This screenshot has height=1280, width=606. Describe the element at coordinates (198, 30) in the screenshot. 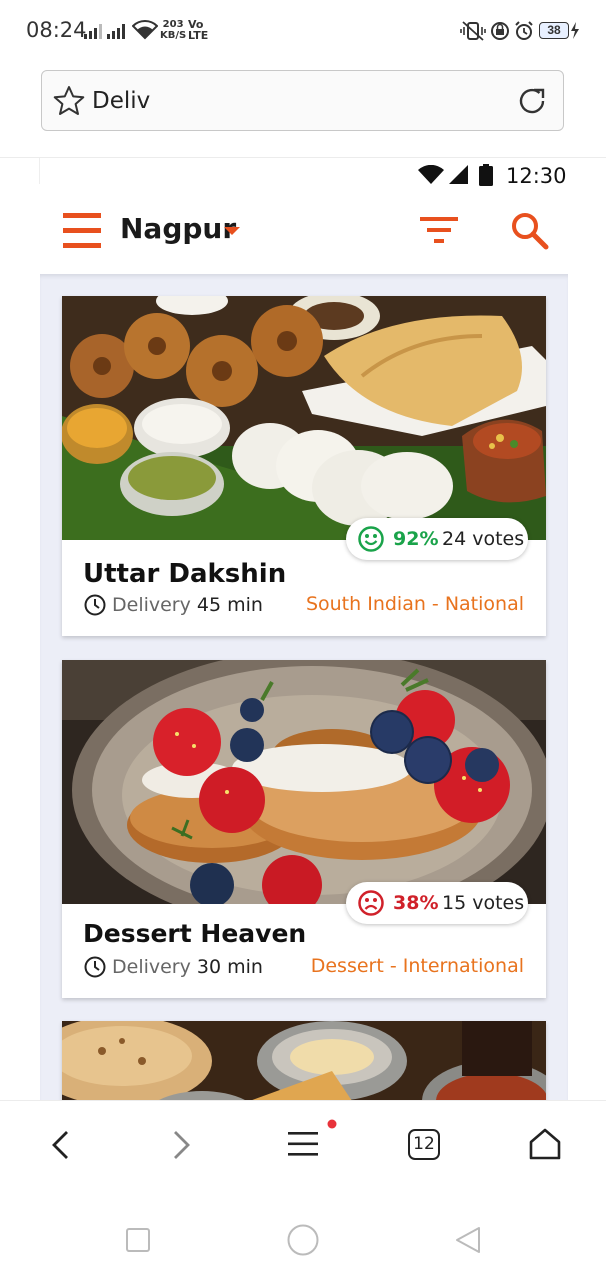

I see `volte-indicator: Vo LTE` at that location.